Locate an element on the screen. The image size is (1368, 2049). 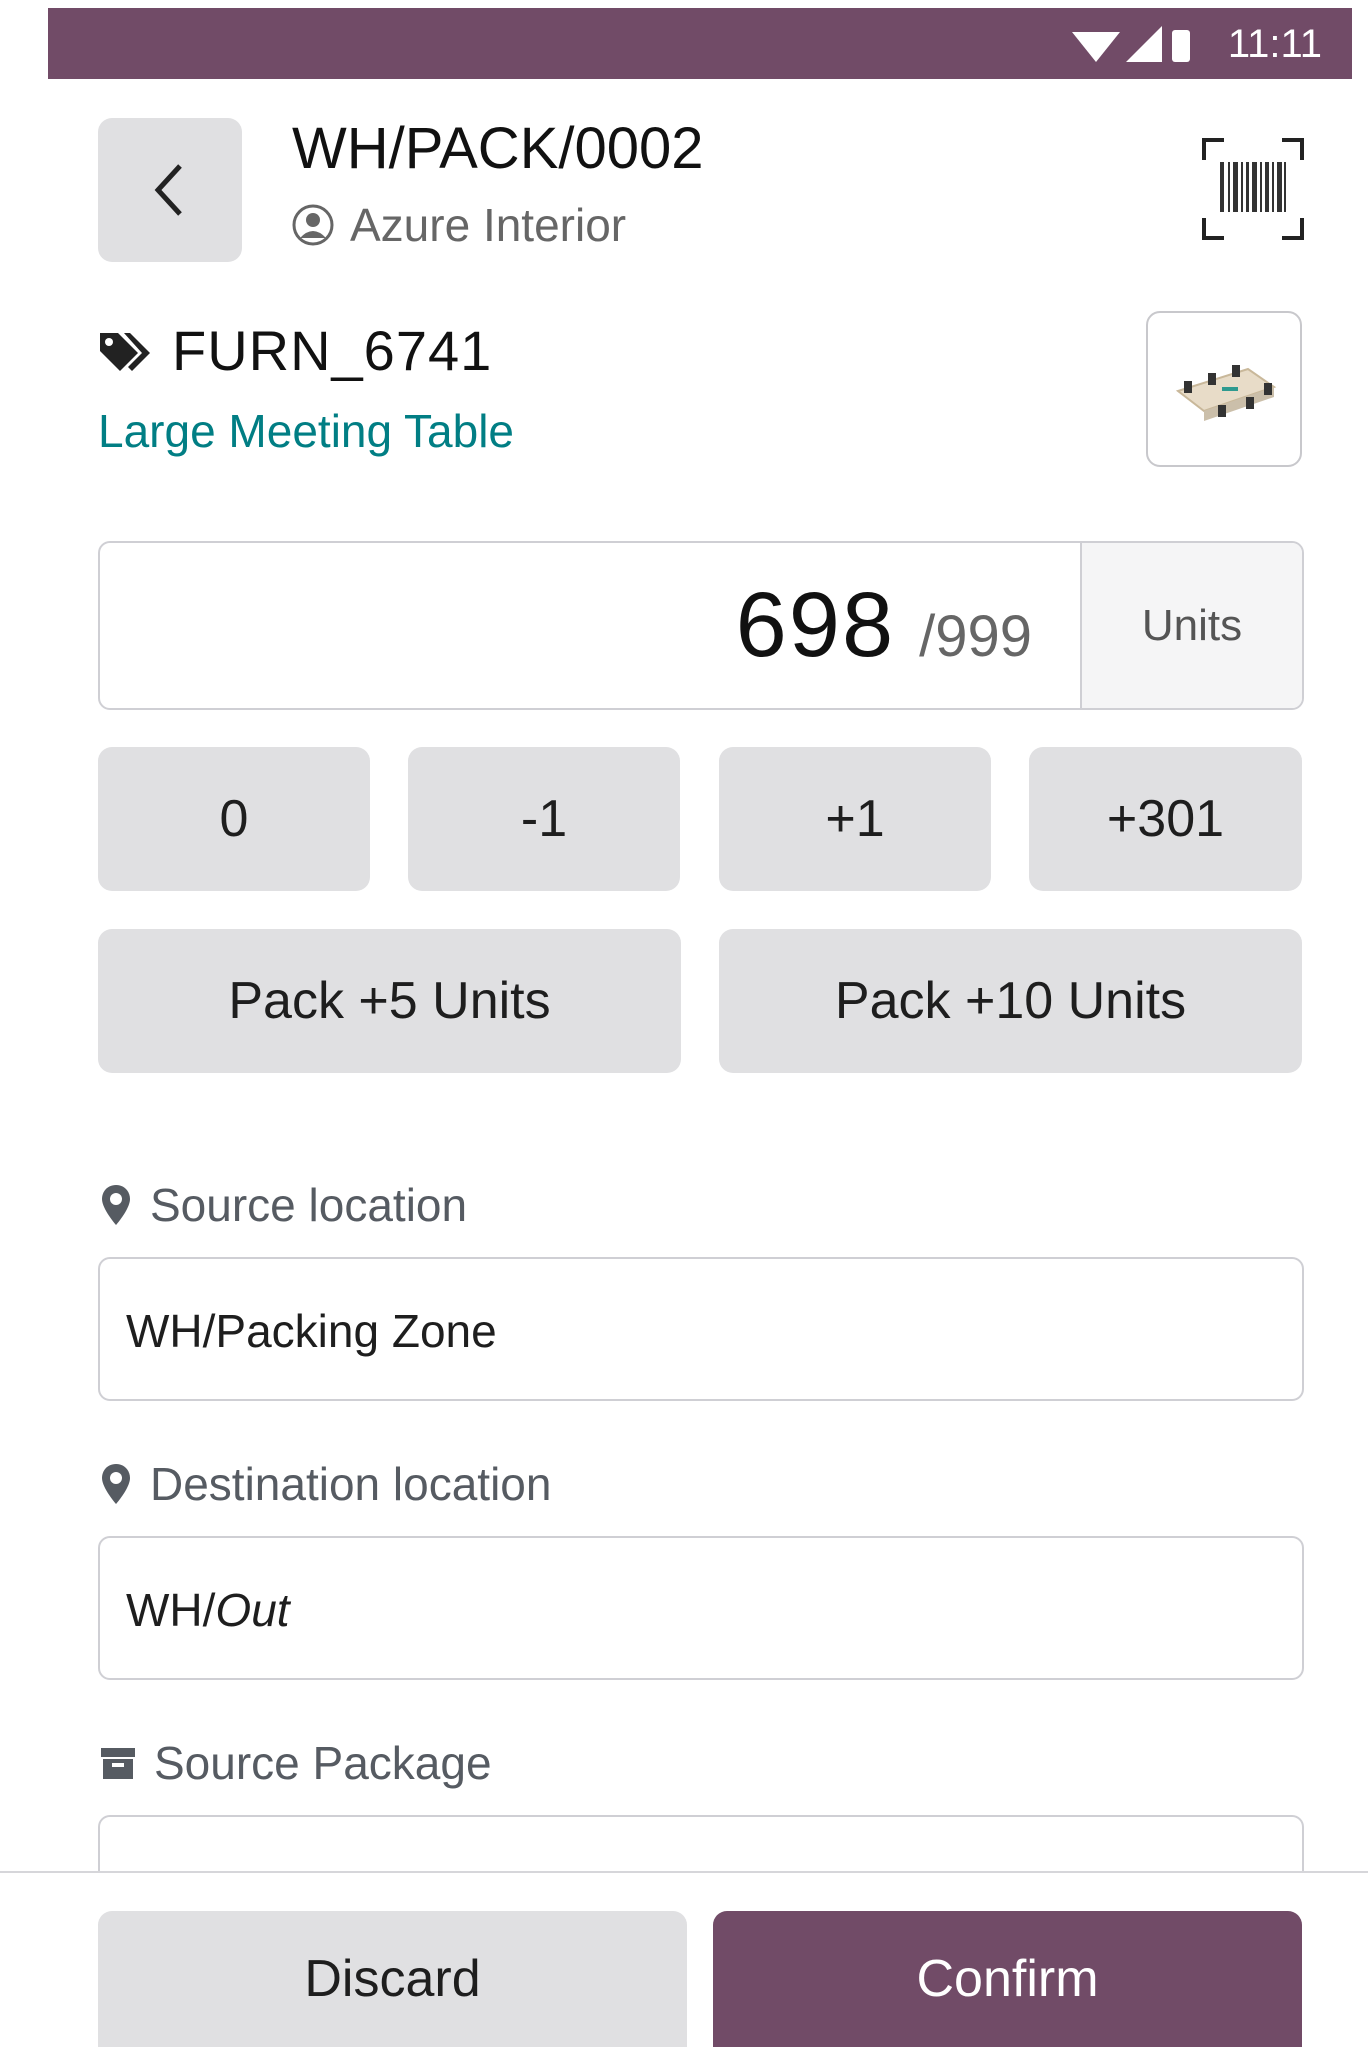
signal-icon is located at coordinates (1144, 44).